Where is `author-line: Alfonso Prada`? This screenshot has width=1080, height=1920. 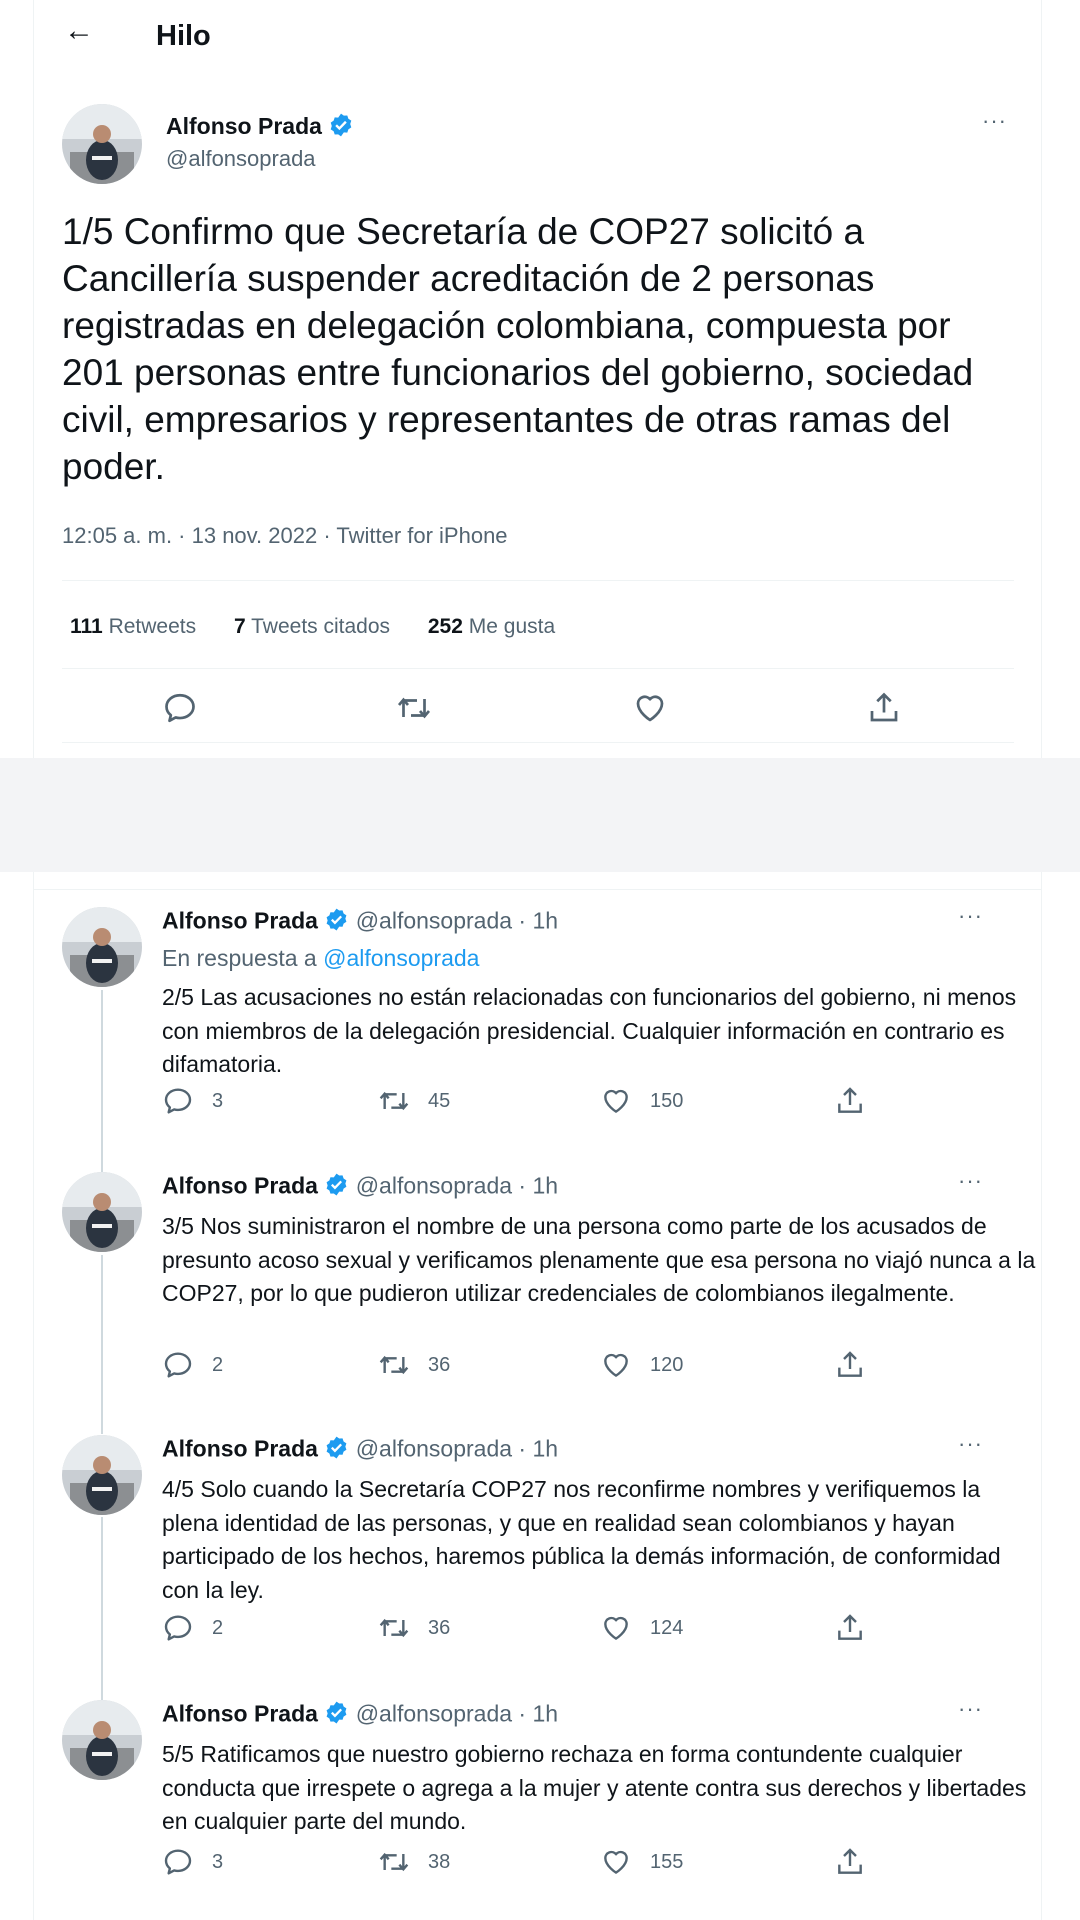
author-line: Alfonso Prada is located at coordinates (260, 128).